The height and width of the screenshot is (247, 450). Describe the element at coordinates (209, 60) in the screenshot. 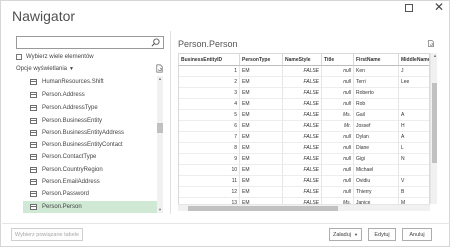

I see `column-header: BusinessEntityID` at that location.